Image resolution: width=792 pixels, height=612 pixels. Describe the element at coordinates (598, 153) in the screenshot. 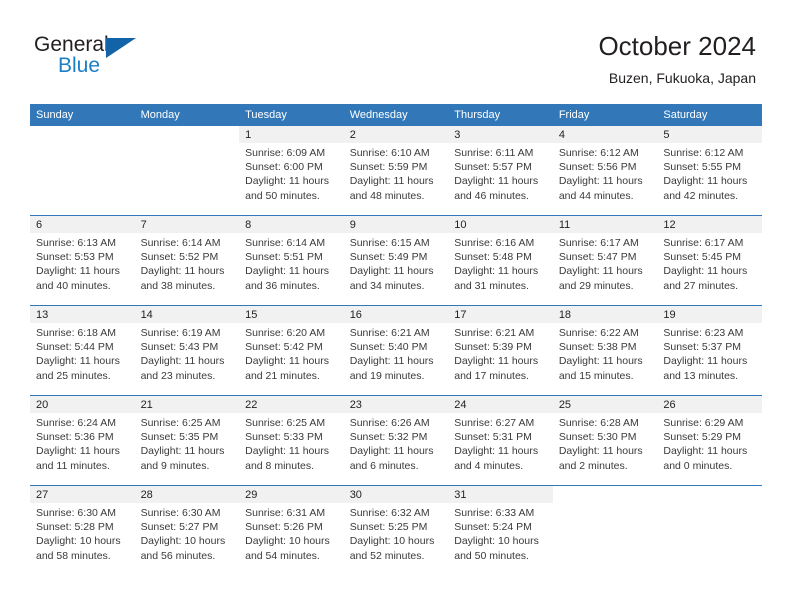

I see `sunrise-text: Sunrise: 6:12 AM` at that location.